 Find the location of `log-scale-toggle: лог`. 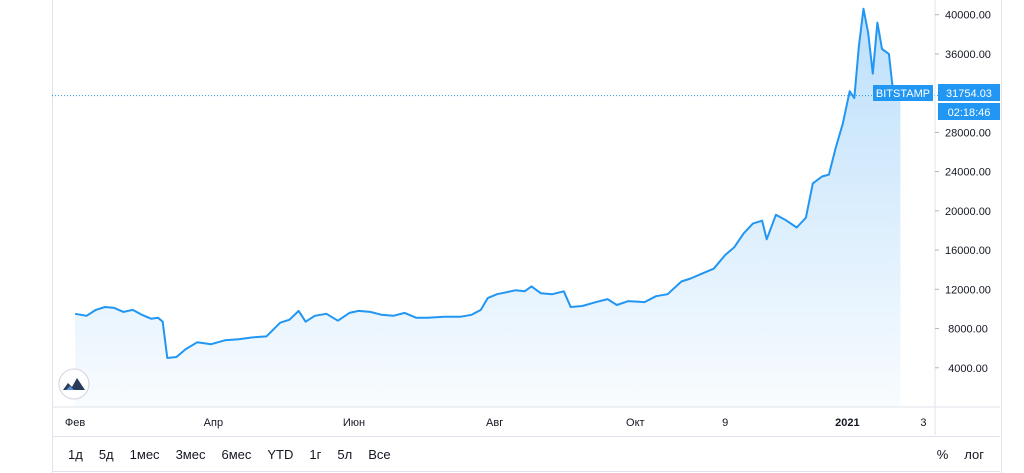

log-scale-toggle: лог is located at coordinates (974, 454).